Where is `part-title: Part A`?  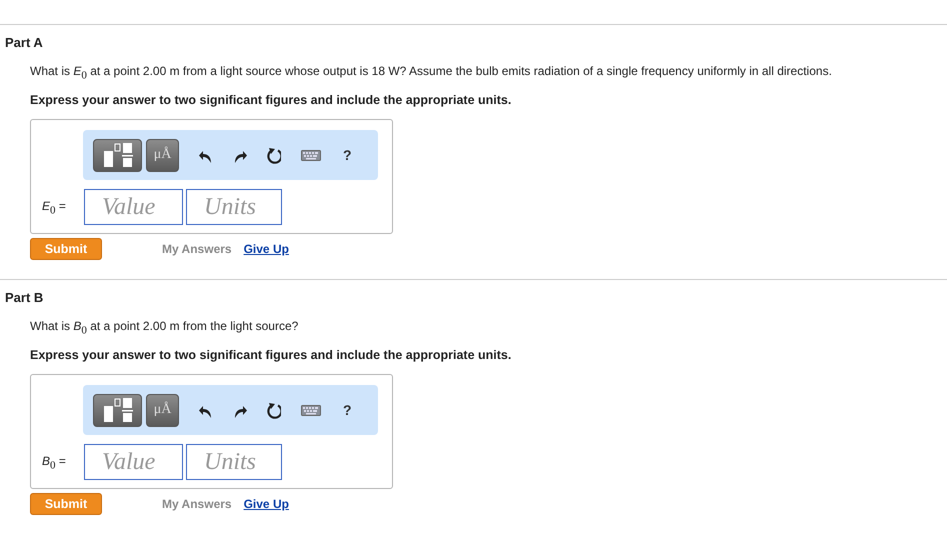 part-title: Part A is located at coordinates (24, 42).